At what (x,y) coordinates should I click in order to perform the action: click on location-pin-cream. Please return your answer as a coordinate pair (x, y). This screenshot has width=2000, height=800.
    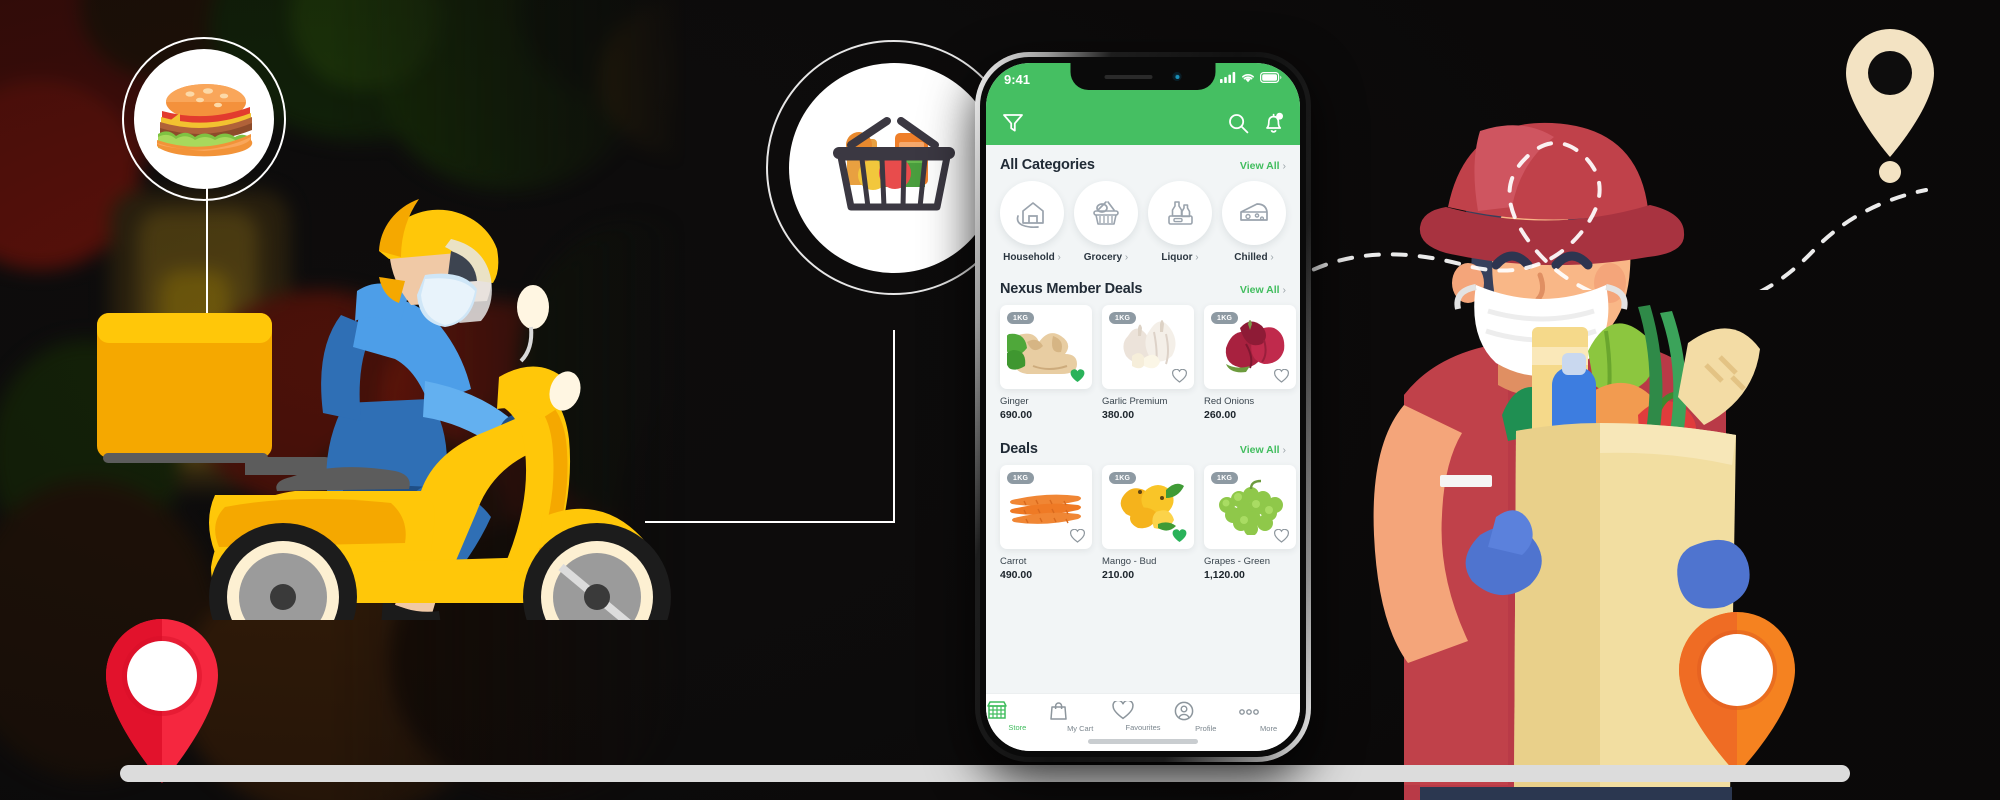
    Looking at the image, I should click on (1890, 106).